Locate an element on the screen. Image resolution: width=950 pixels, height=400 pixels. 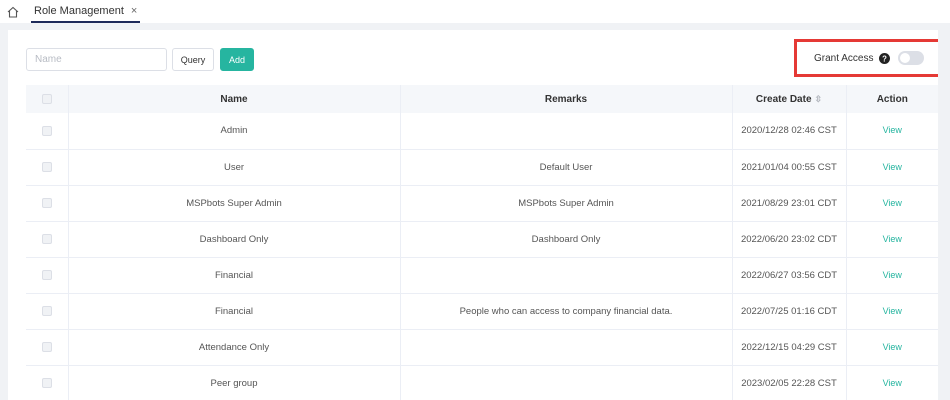
row-create-date: 2023/02/05 22:28 CST is located at coordinates (789, 382).